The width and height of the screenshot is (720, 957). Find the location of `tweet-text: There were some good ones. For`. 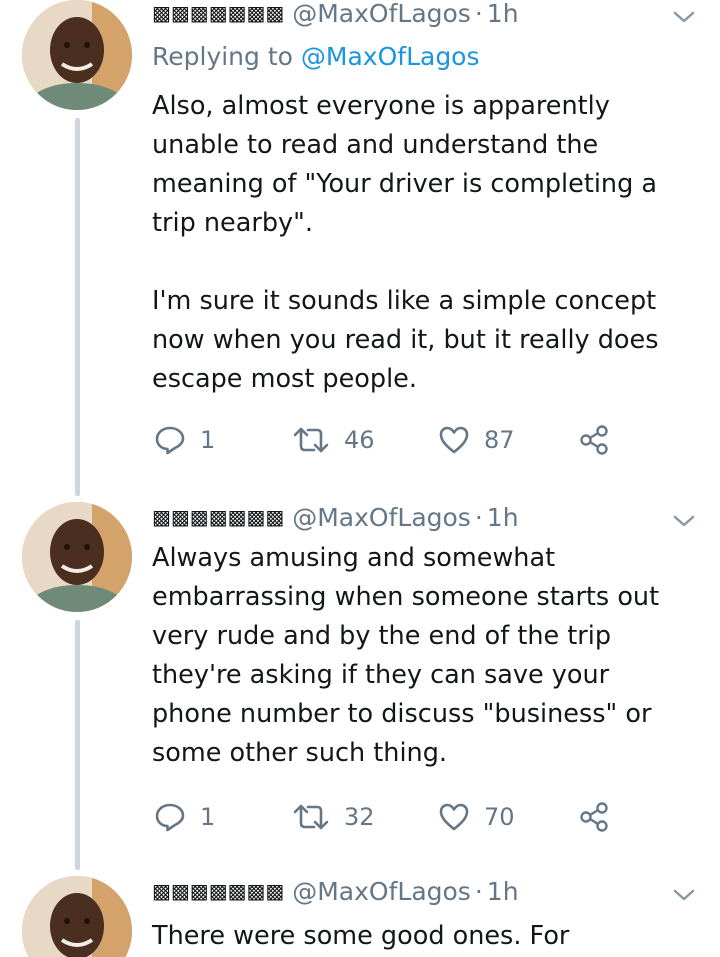

tweet-text: There were some good ones. For is located at coordinates (361, 936).